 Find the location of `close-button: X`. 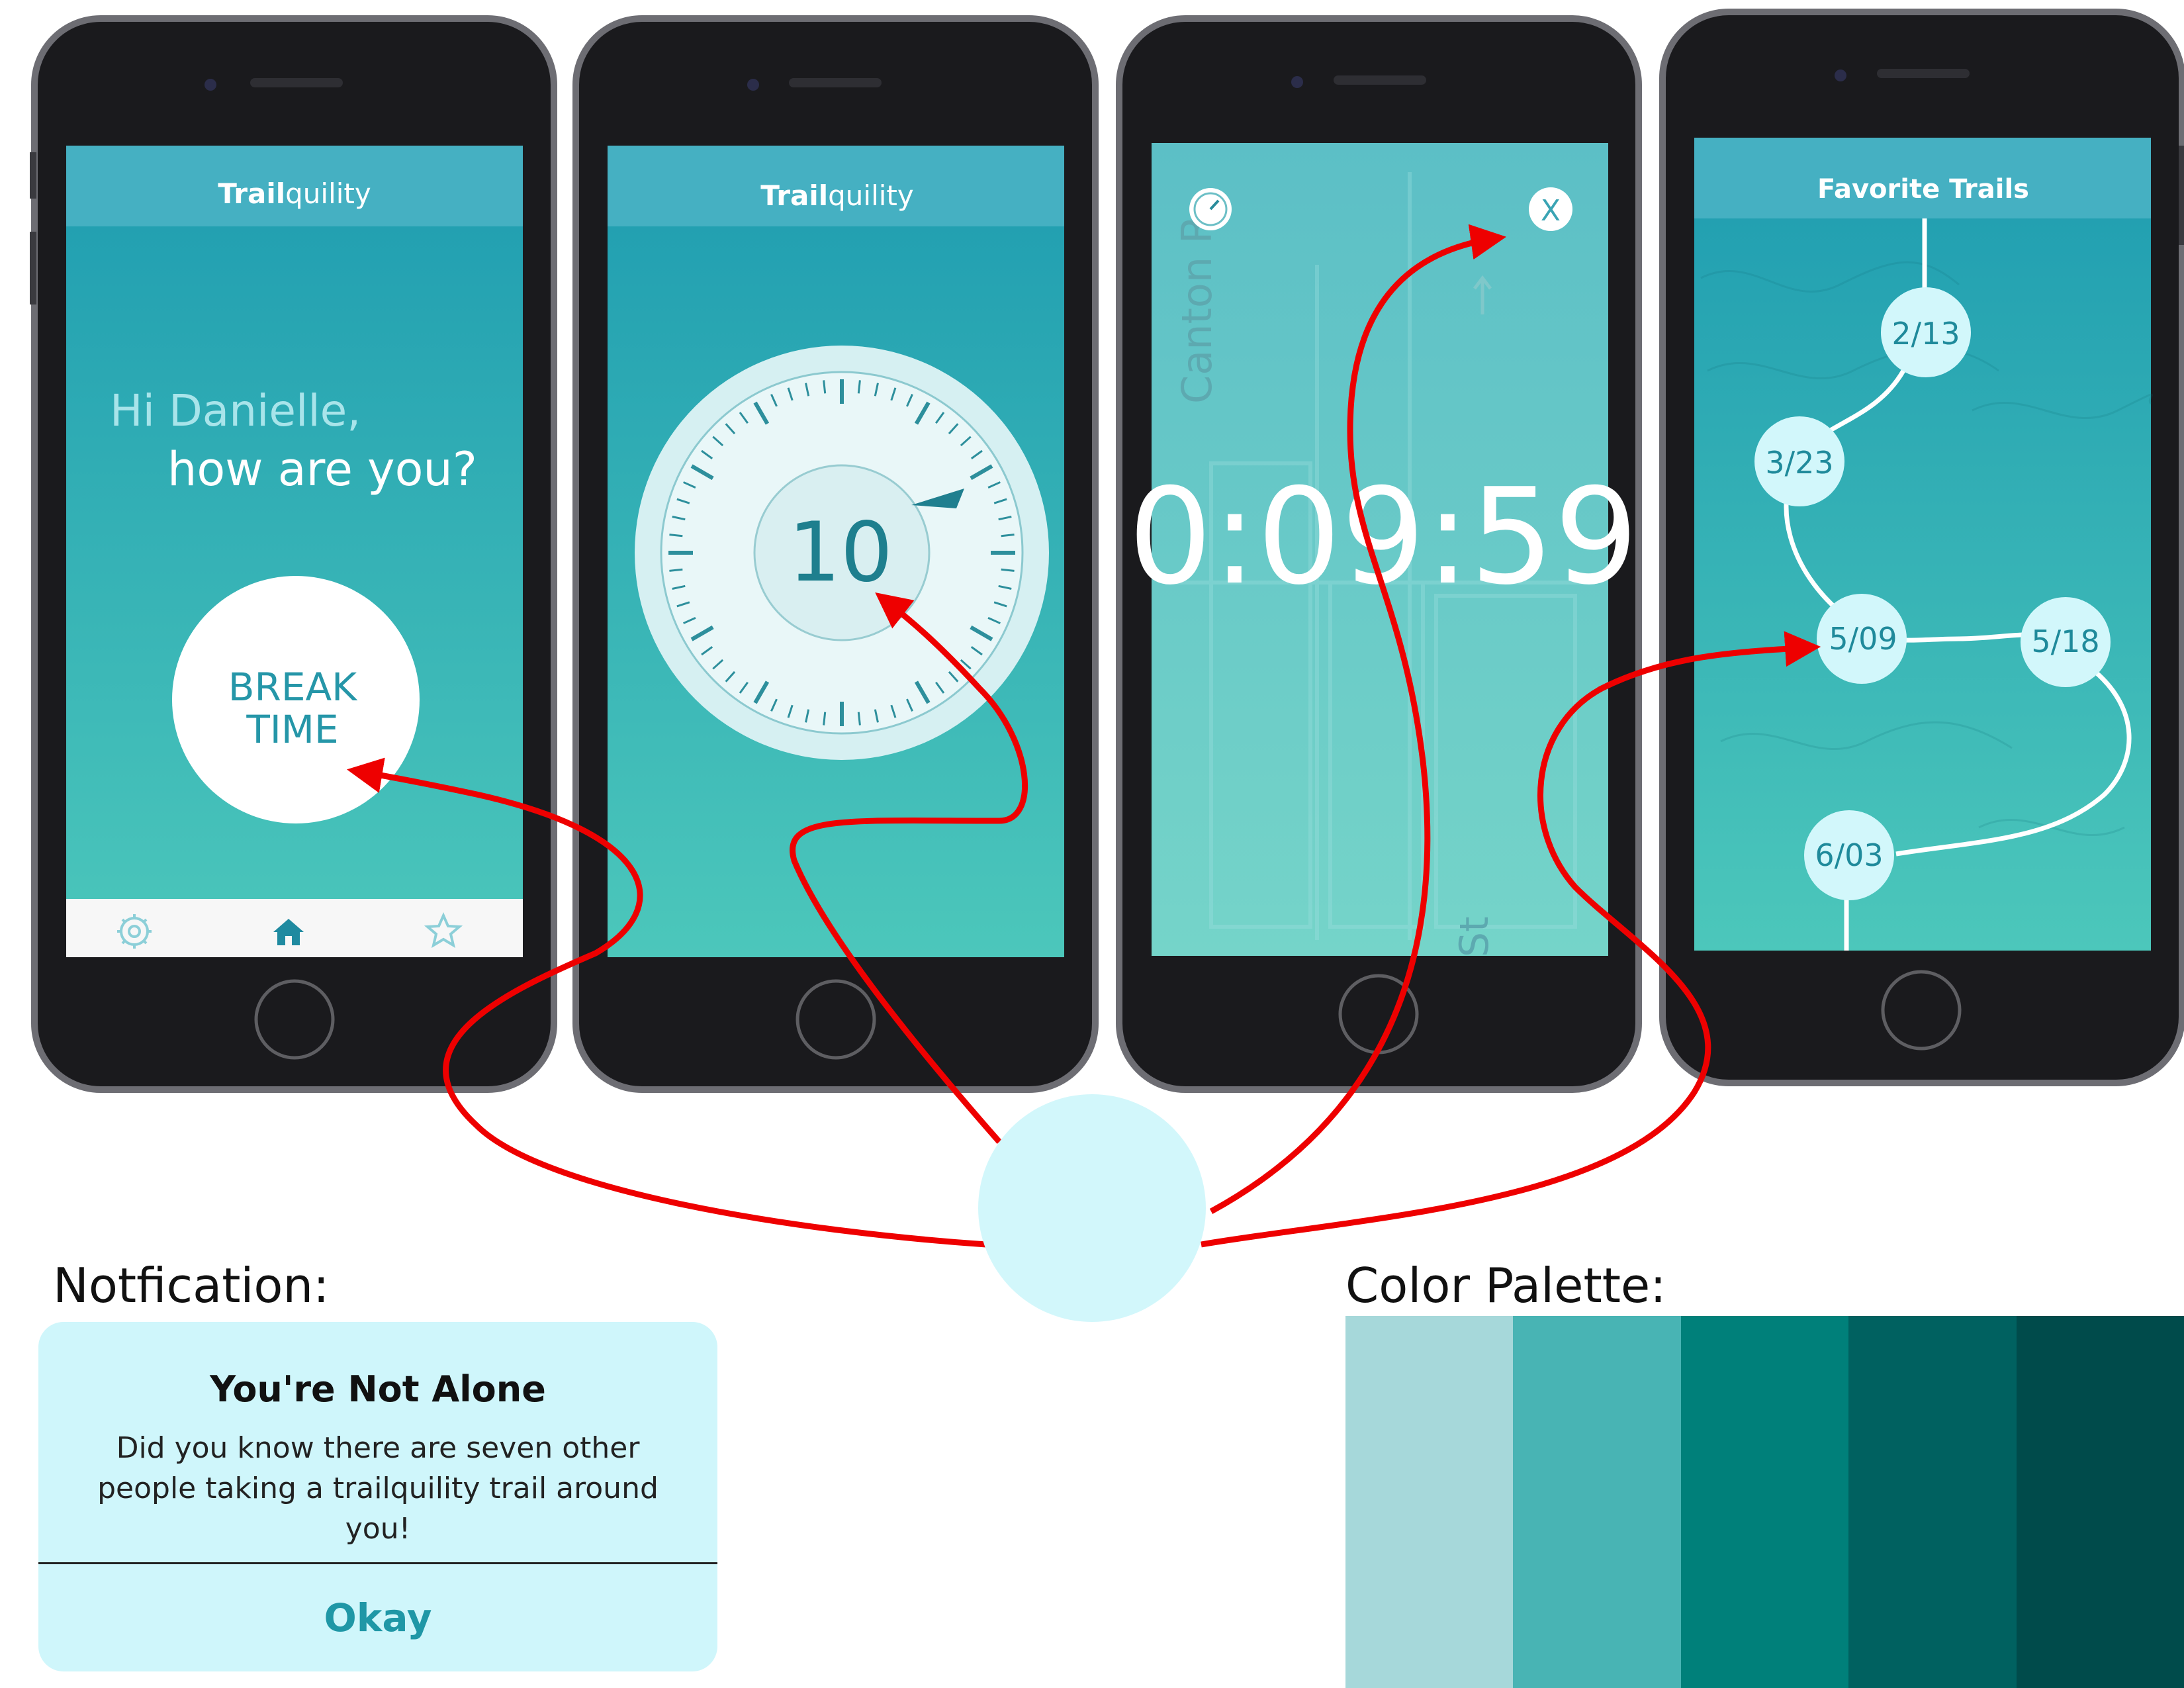

close-button: X is located at coordinates (1550, 209).